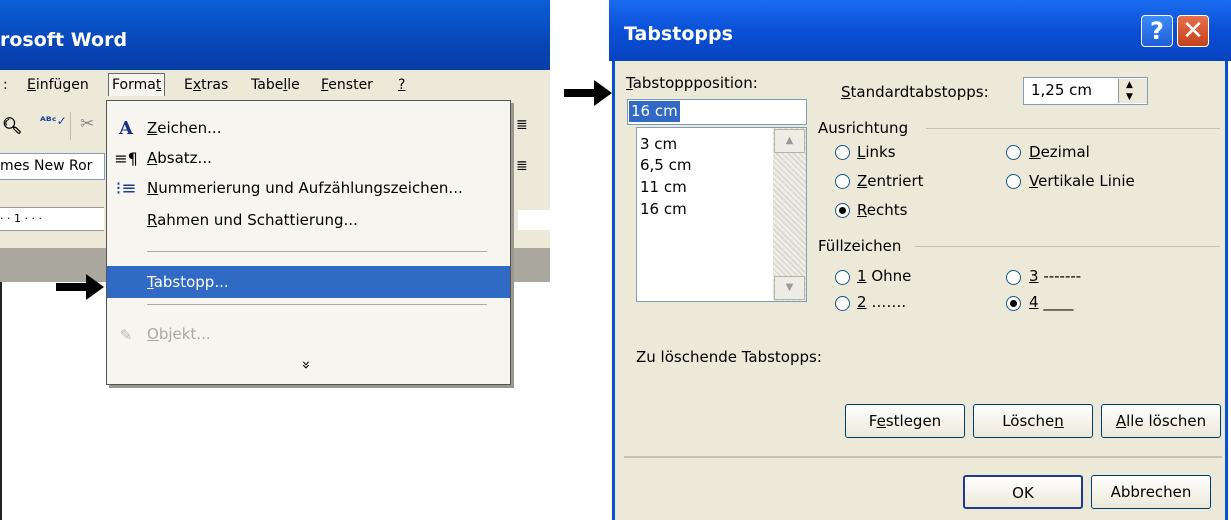 This screenshot has width=1231, height=520. I want to click on radio-label-zentriert: Zentriert, so click(890, 181).